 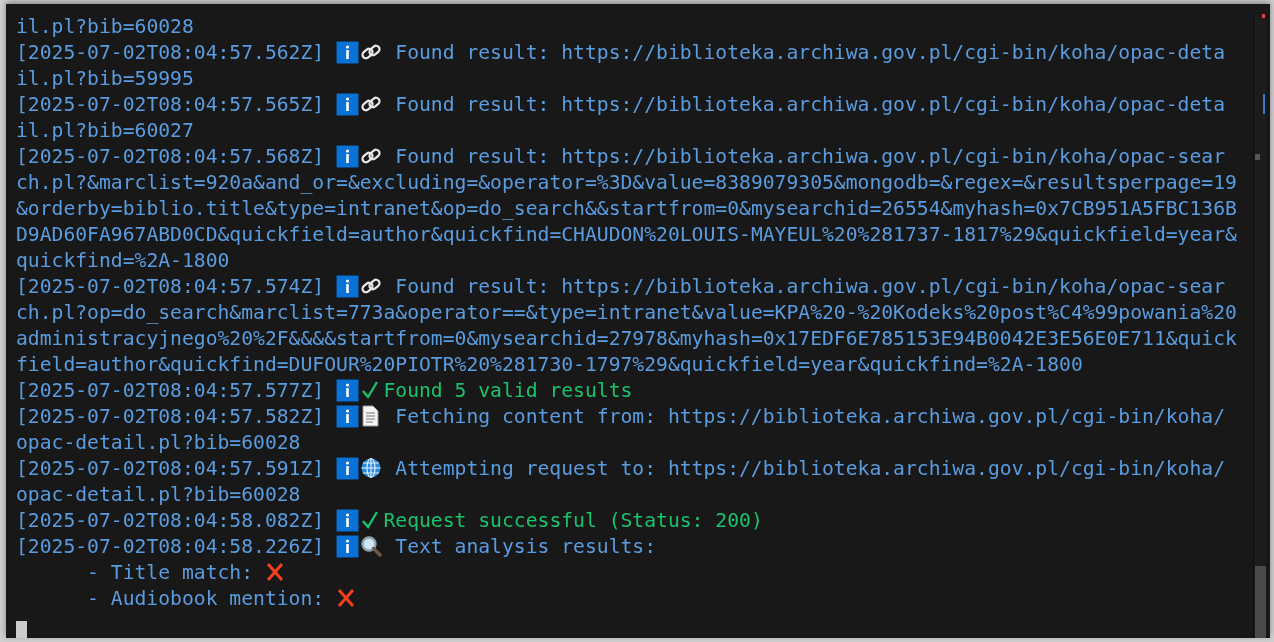 What do you see at coordinates (105, 130) in the screenshot?
I see `log-message: il.pl?bib=60027` at bounding box center [105, 130].